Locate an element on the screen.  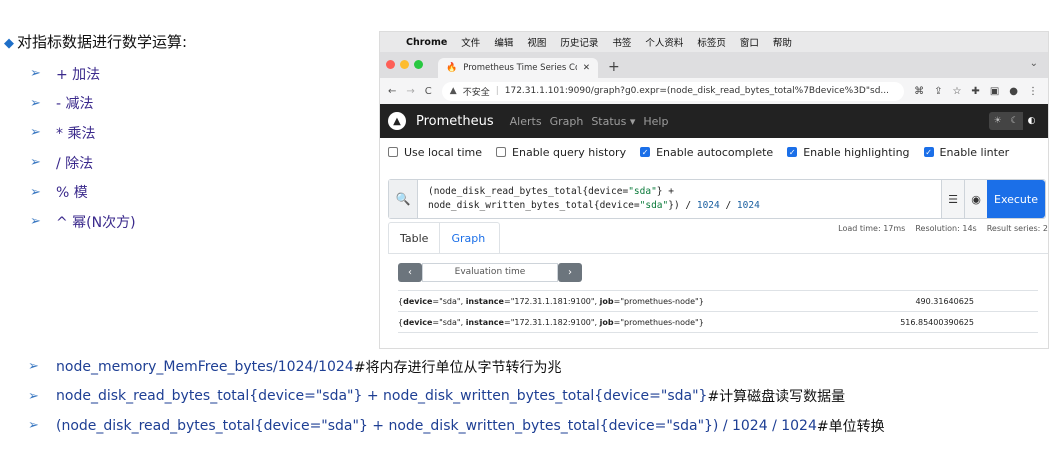
tab-table: Table is located at coordinates (415, 238).